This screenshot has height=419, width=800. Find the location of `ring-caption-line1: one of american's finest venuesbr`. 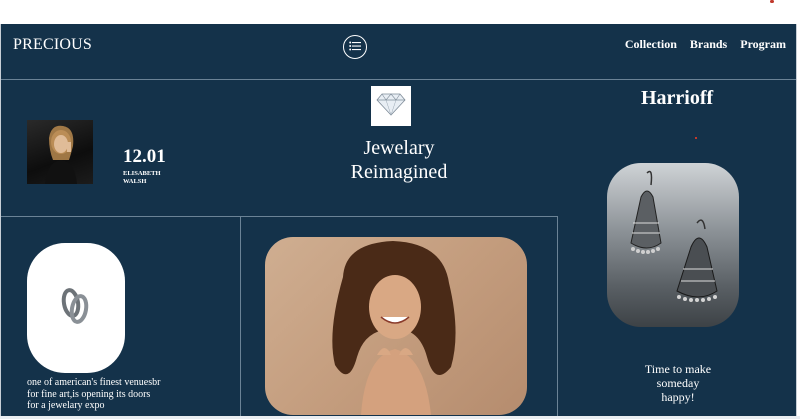

ring-caption-line1: one of american's finest venuesbr is located at coordinates (94, 382).